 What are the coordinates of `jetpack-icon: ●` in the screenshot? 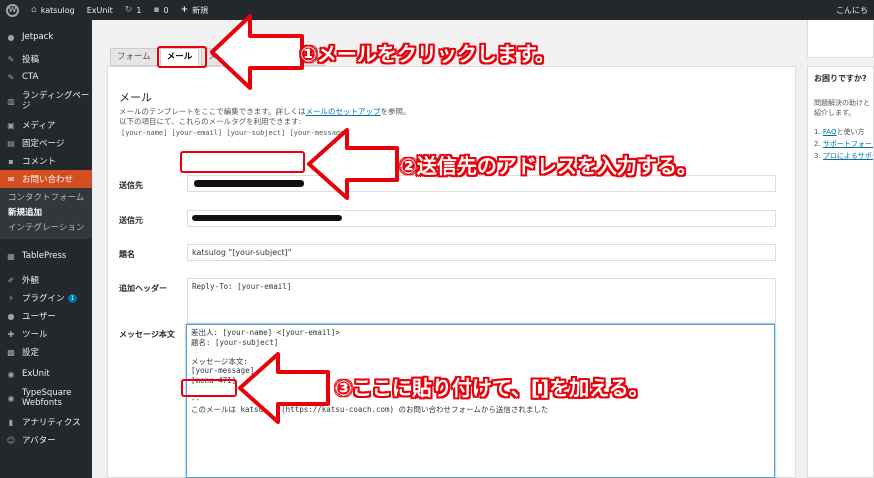 It's located at (11, 37).